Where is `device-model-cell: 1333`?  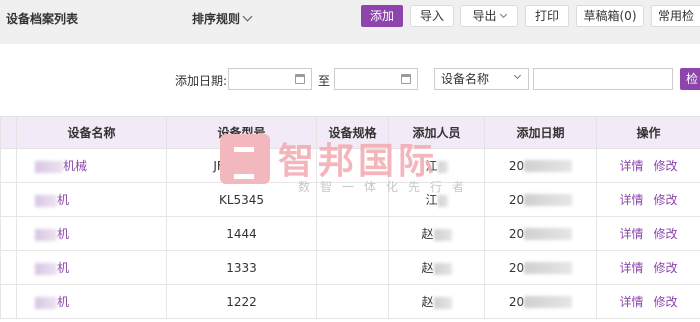 device-model-cell: 1333 is located at coordinates (241, 267).